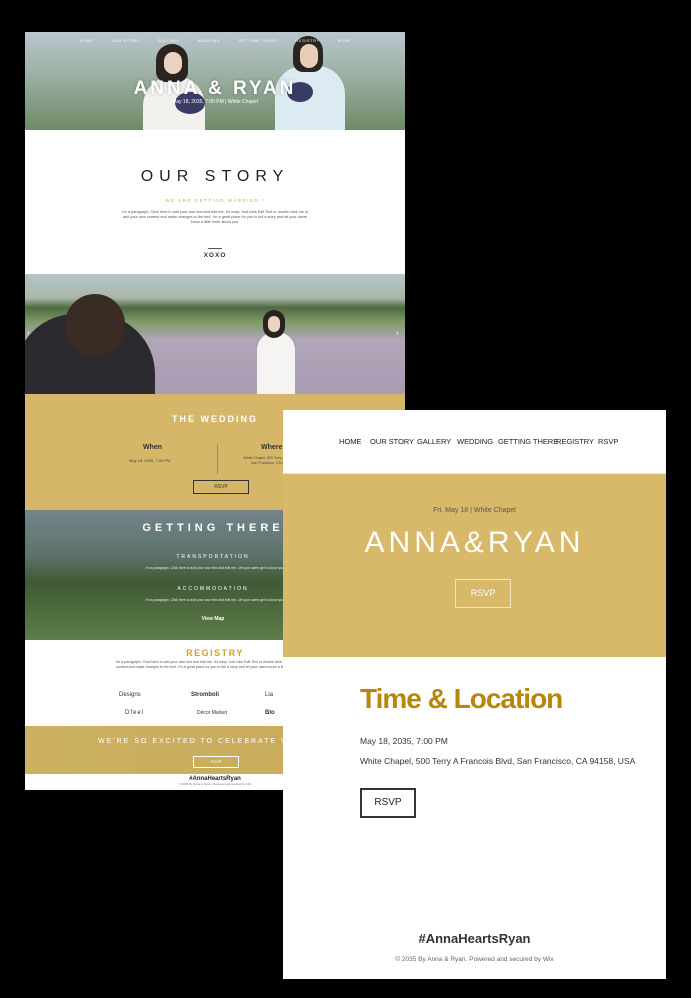 This screenshot has height=998, width=691. What do you see at coordinates (212, 713) in the screenshot?
I see `registry-logo: Décor Market` at bounding box center [212, 713].